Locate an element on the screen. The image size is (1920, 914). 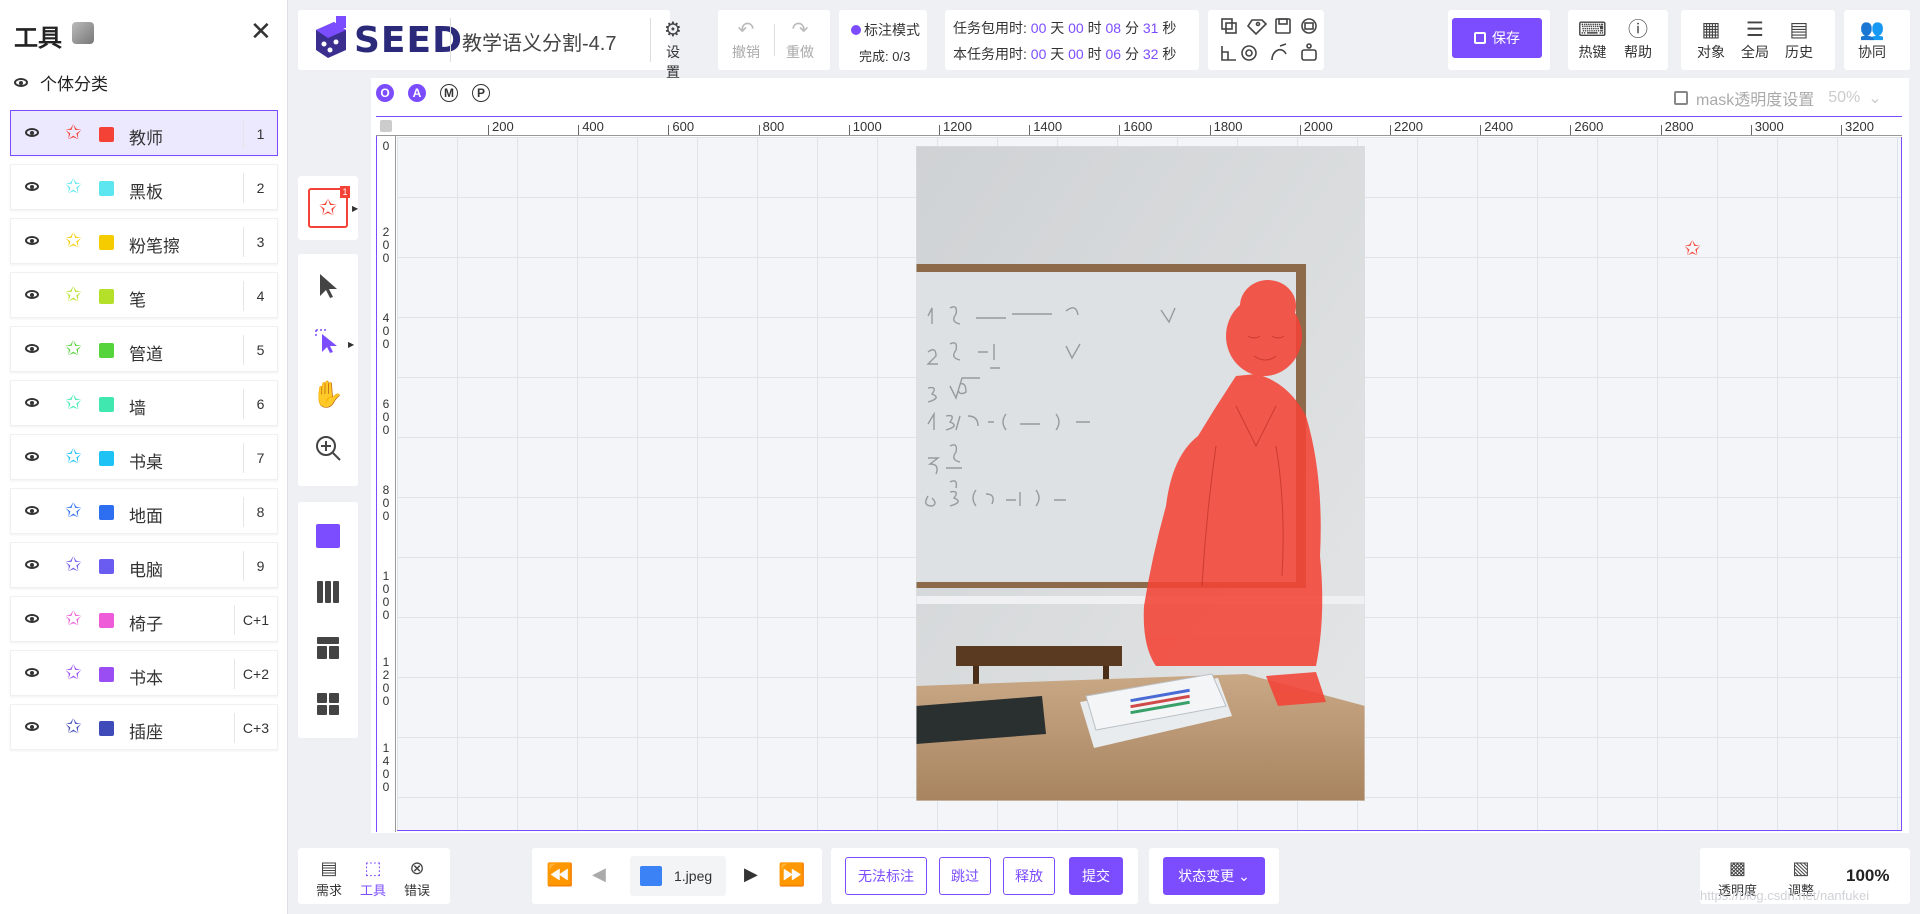
class-item: ✩ 书桌 7 is located at coordinates (144, 457).